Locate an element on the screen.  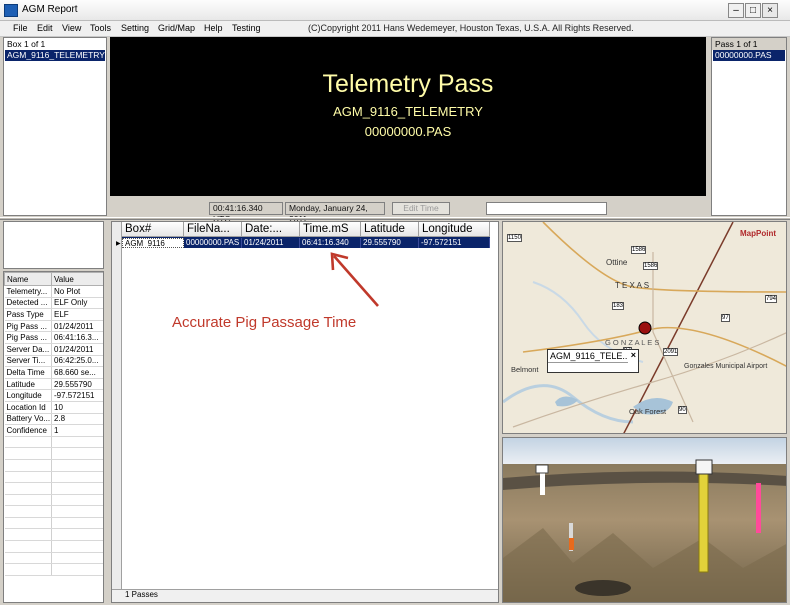
property-row: Longitude -97.572151 is located at coordinates (53, 395).